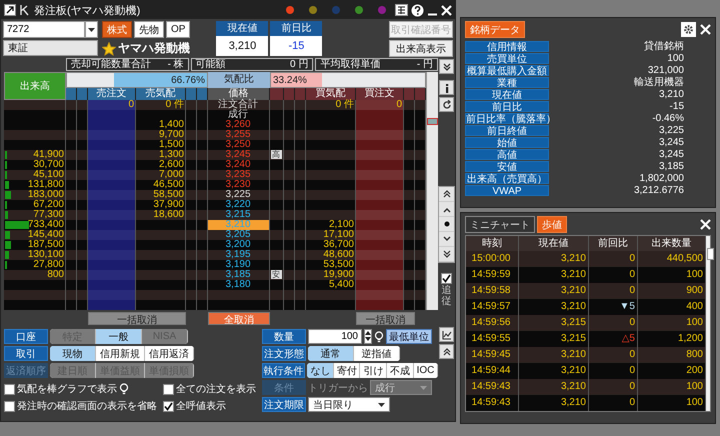  Describe the element at coordinates (91, 29) in the screenshot. I see `dropdown-button` at that location.